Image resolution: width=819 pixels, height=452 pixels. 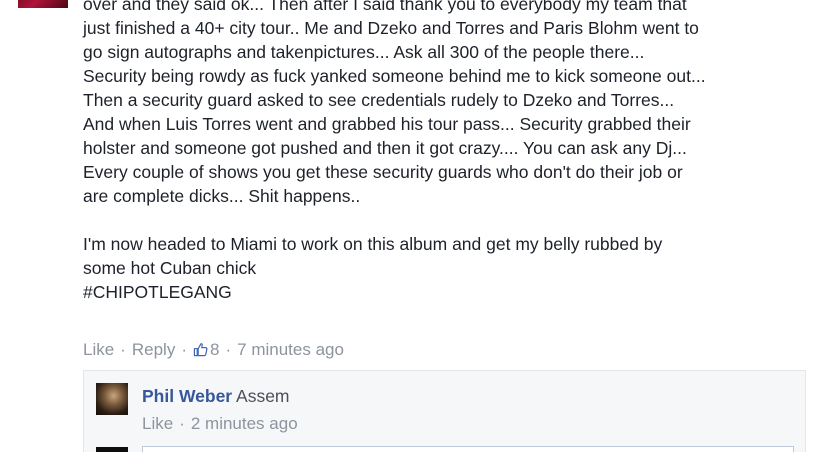 I want to click on comment-line: are complete dicks... Shit happens.., so click(x=222, y=196).